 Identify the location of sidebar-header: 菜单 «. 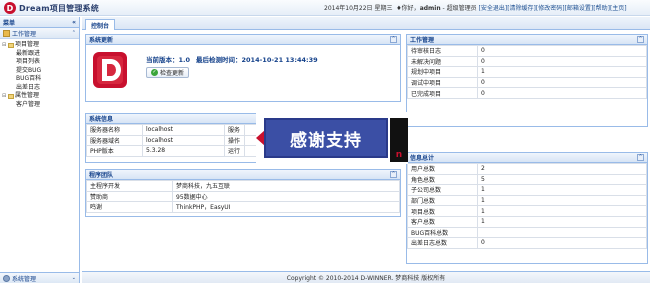
(39, 22).